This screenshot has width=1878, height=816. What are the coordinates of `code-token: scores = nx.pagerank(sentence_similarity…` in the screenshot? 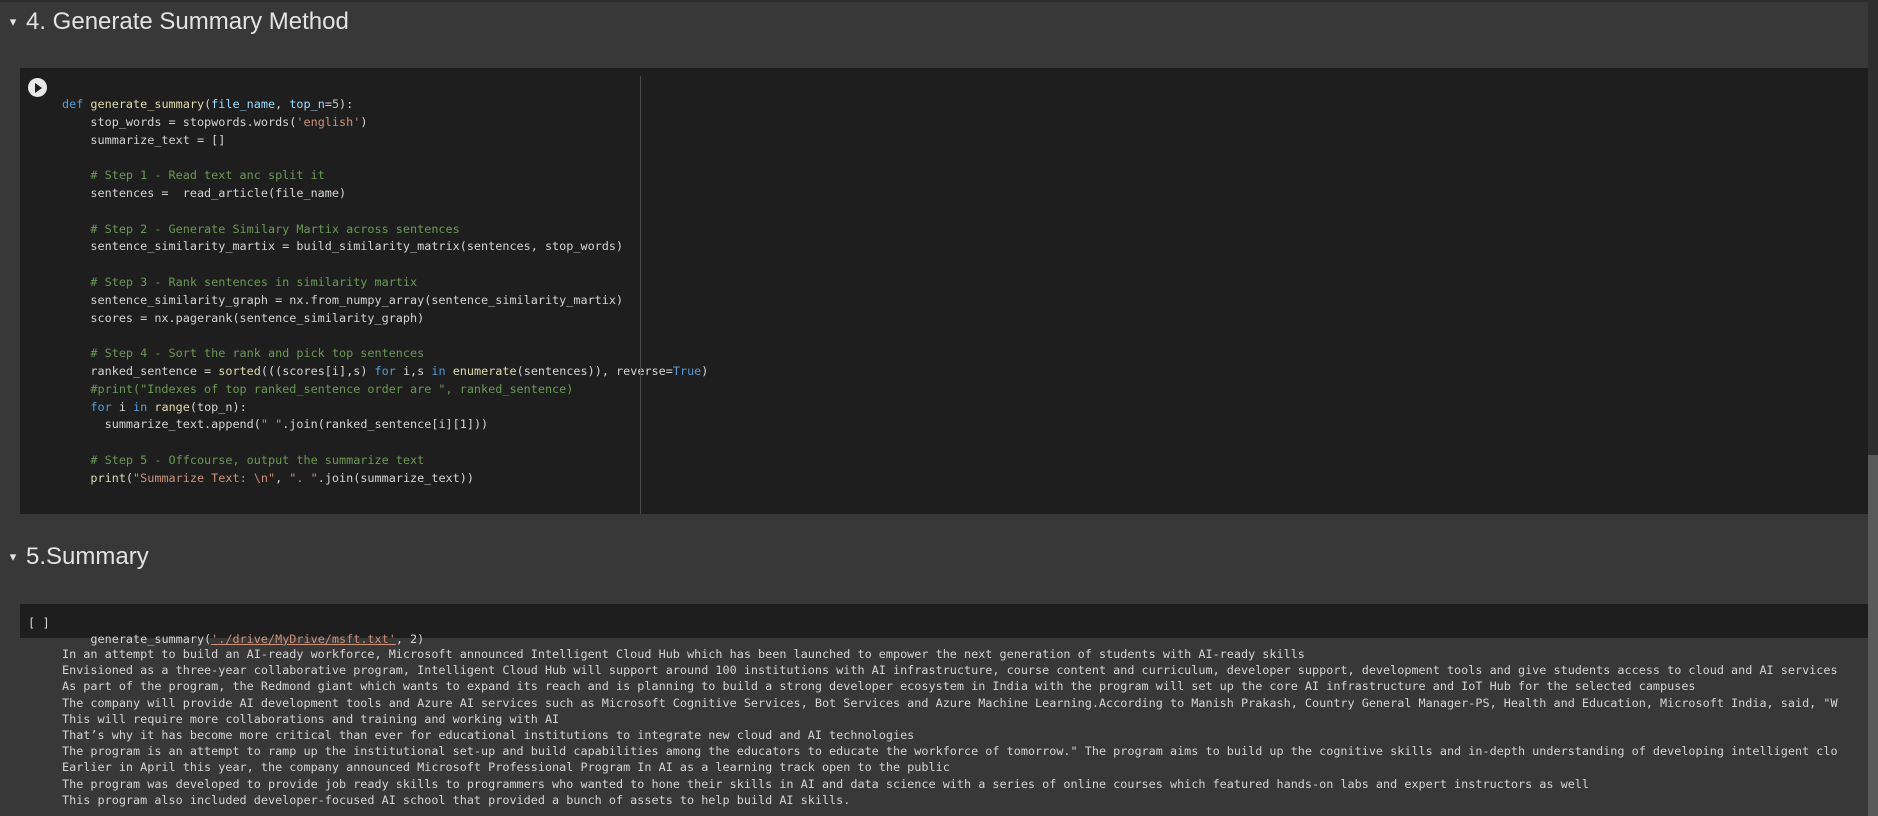 It's located at (243, 317).